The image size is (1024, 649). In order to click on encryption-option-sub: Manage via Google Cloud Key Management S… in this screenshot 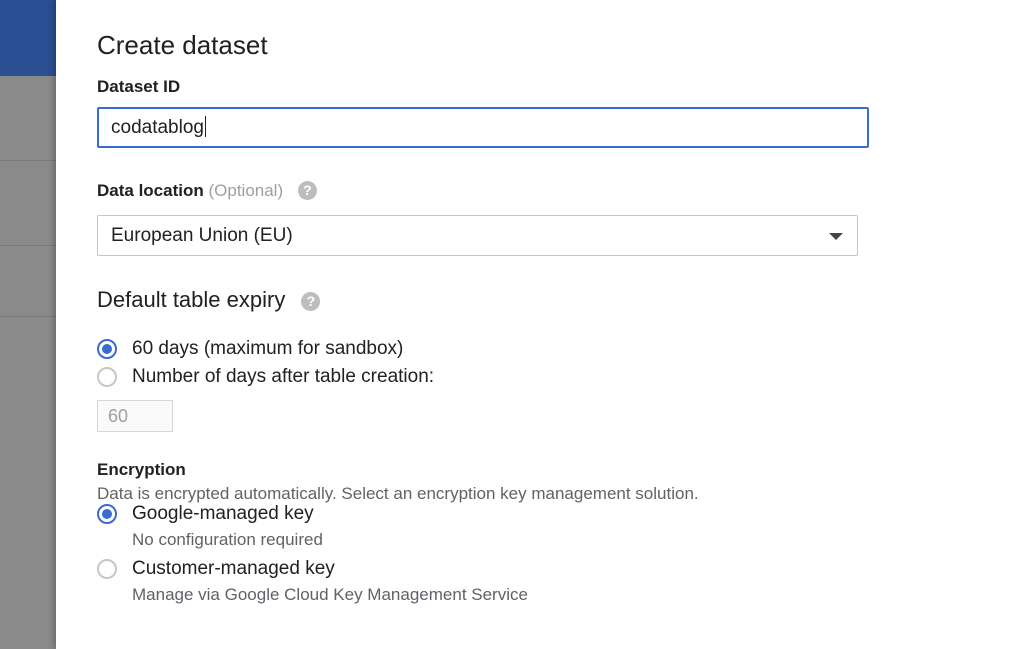, I will do `click(330, 594)`.